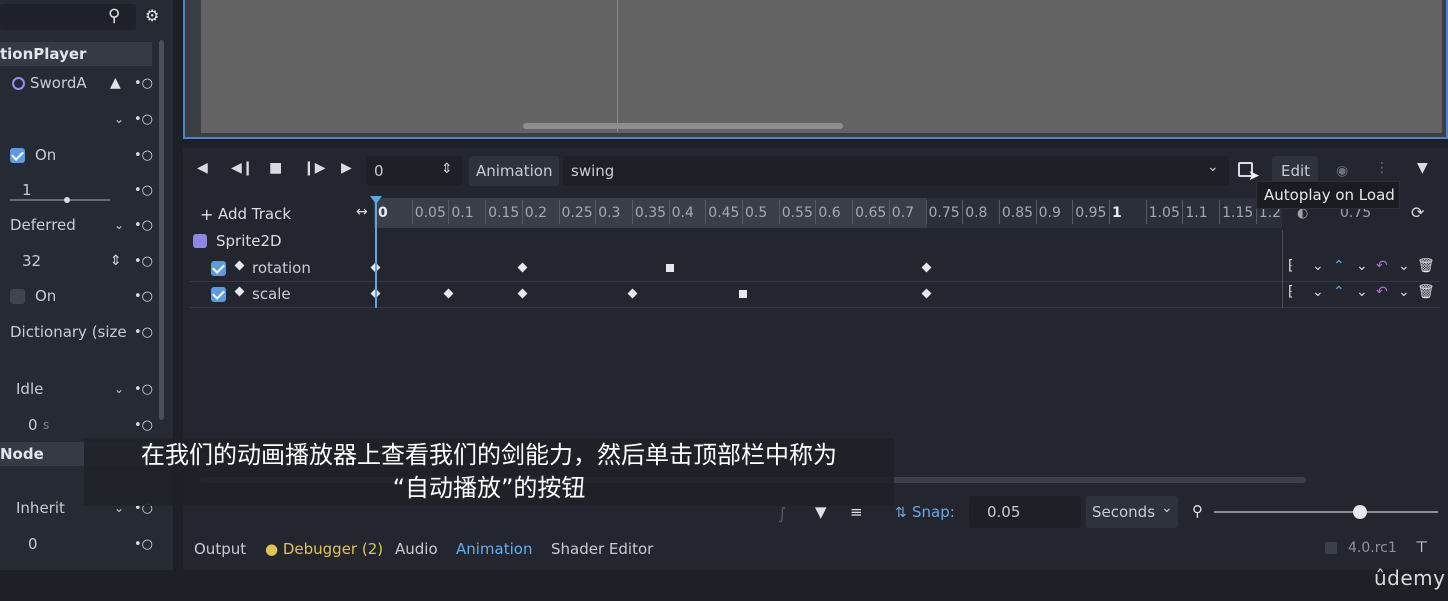 The width and height of the screenshot is (1448, 601). Describe the element at coordinates (346, 168) in the screenshot. I see `play-icon: ▶` at that location.